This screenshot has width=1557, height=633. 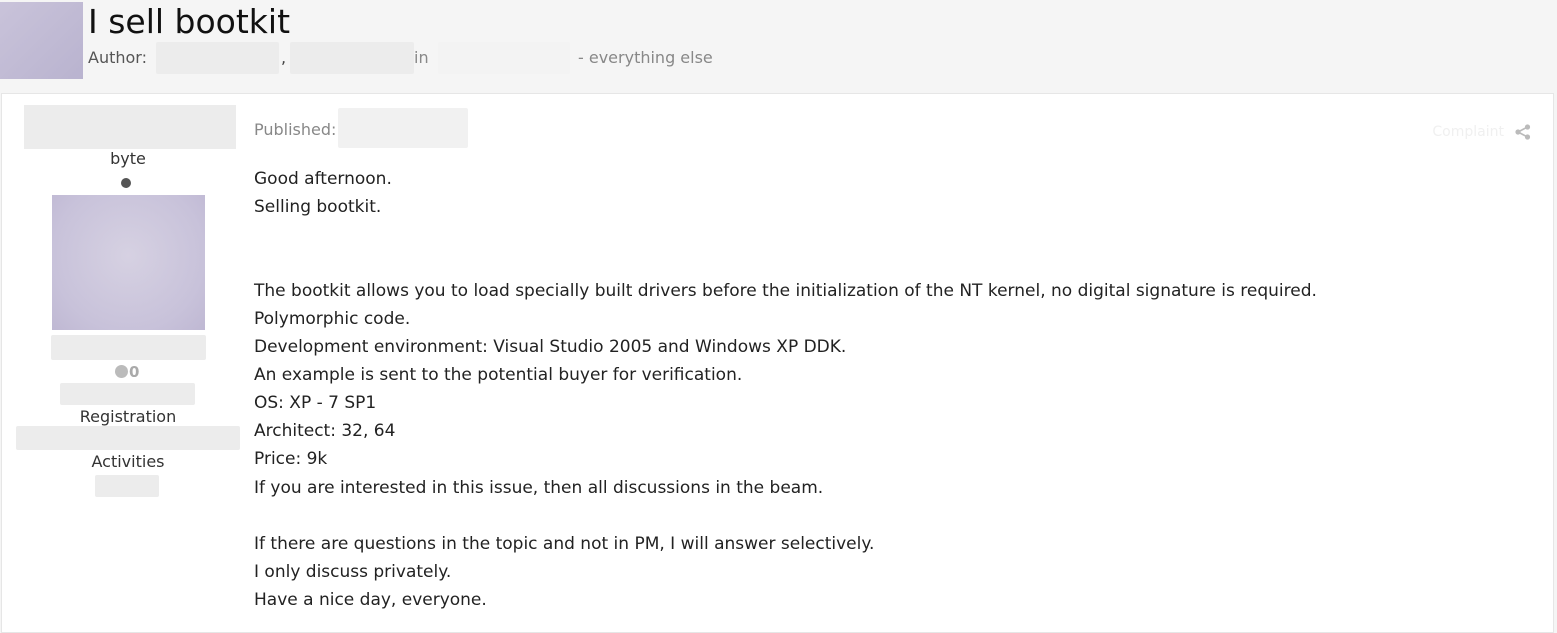 What do you see at coordinates (127, 394) in the screenshot?
I see `post-count-redacted` at bounding box center [127, 394].